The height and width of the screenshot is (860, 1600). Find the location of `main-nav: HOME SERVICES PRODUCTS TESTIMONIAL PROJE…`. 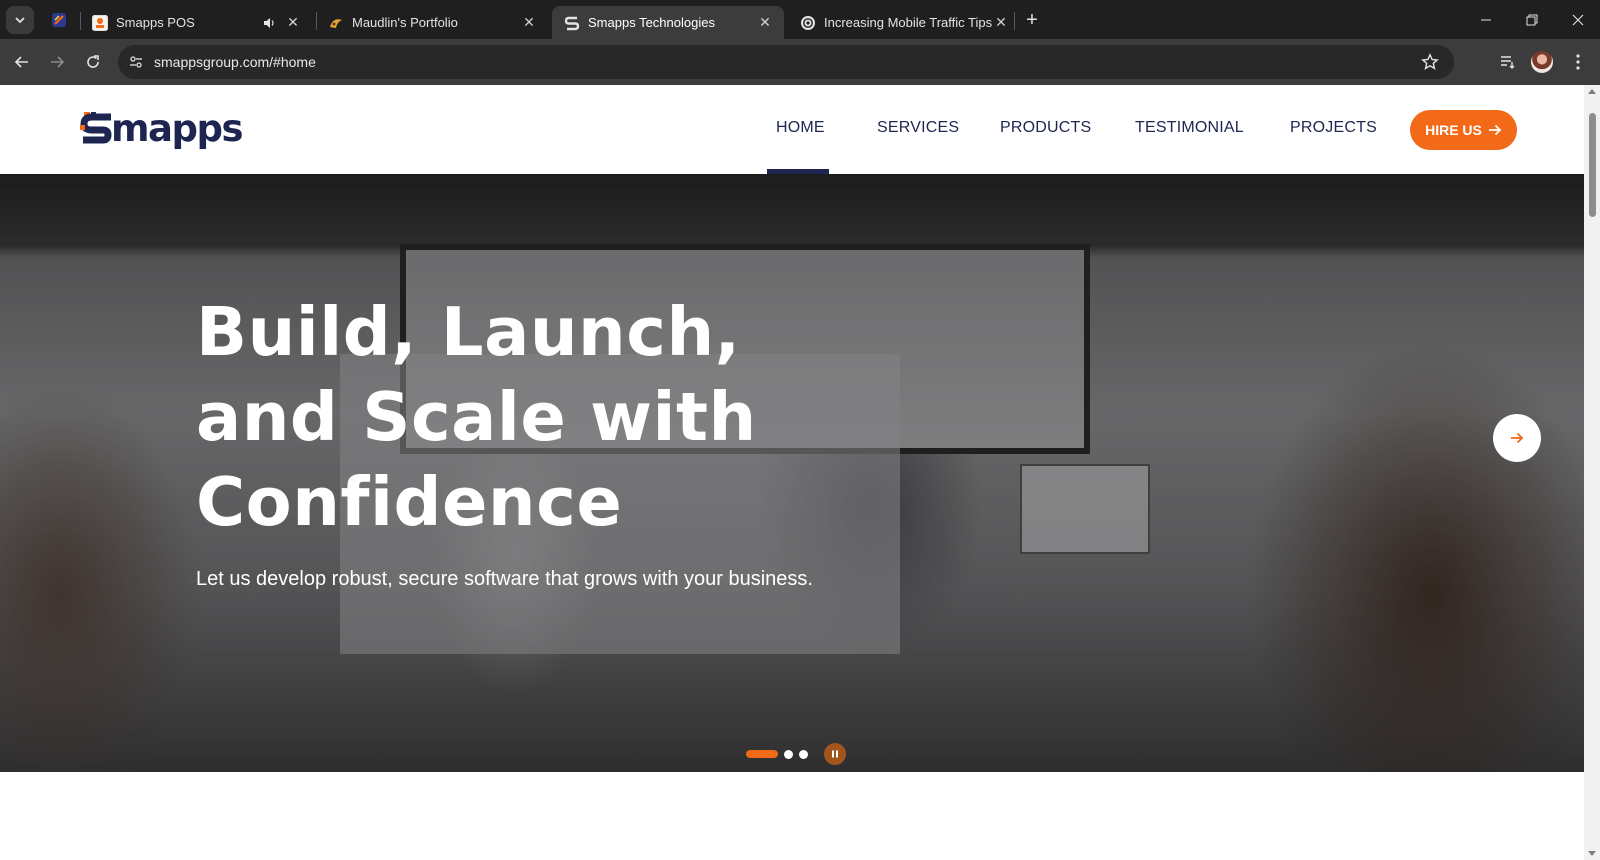

main-nav: HOME SERVICES PRODUCTS TESTIMONIAL PROJE… is located at coordinates (792, 129).